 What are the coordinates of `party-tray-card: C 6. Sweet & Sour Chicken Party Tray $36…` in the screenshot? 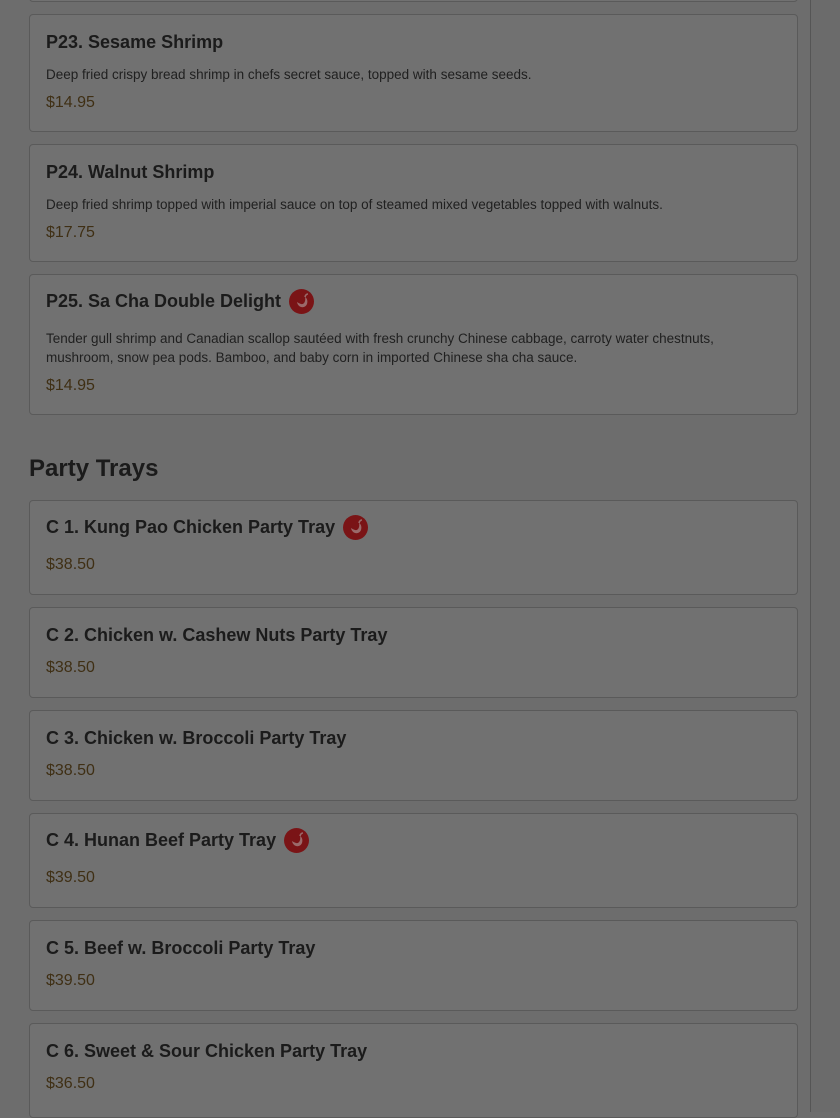 It's located at (413, 1070).